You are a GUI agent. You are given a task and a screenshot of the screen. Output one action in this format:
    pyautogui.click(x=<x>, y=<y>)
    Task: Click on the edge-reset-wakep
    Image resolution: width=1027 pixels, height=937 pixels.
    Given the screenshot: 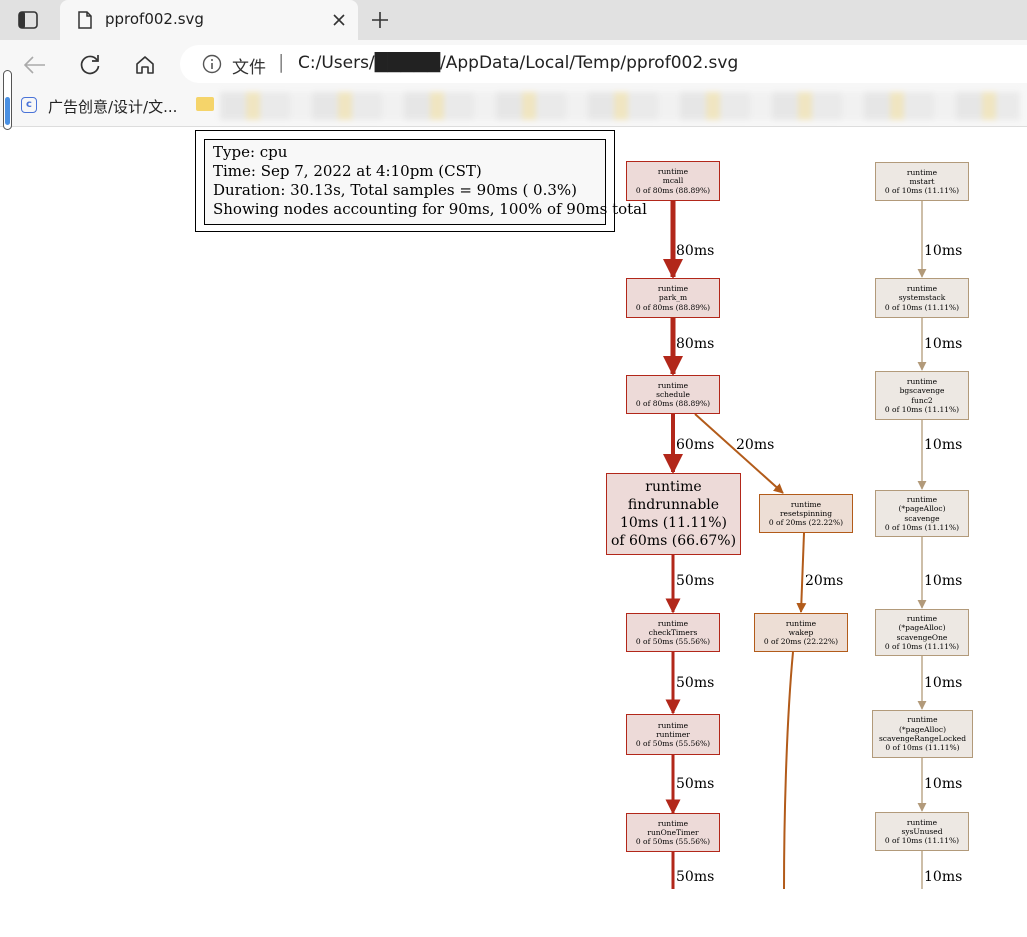 What is the action you would take?
    pyautogui.click(x=801, y=572)
    